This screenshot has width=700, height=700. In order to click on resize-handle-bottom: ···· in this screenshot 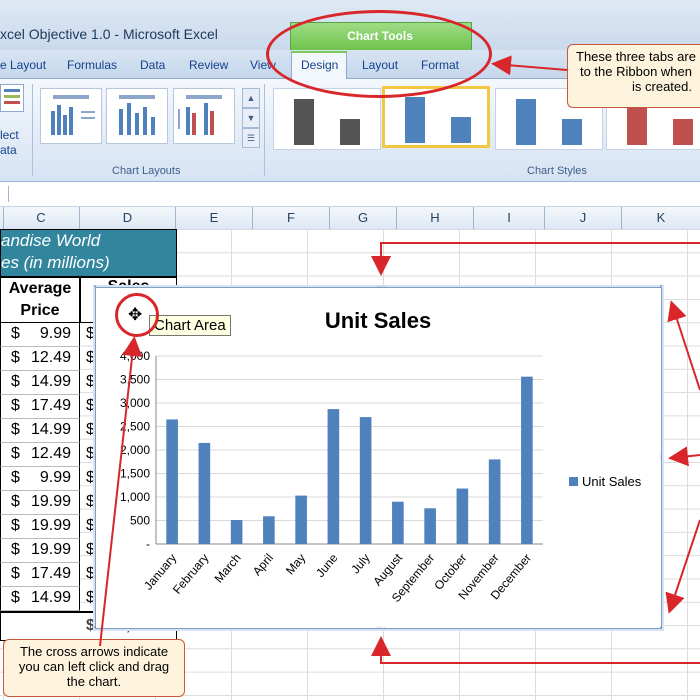, I will do `click(380, 628)`.